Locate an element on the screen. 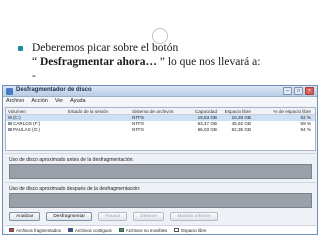  table-row: PAULAS (G:) NTFS 66,03 GB 62,35 GB 94 % is located at coordinates (160, 130).